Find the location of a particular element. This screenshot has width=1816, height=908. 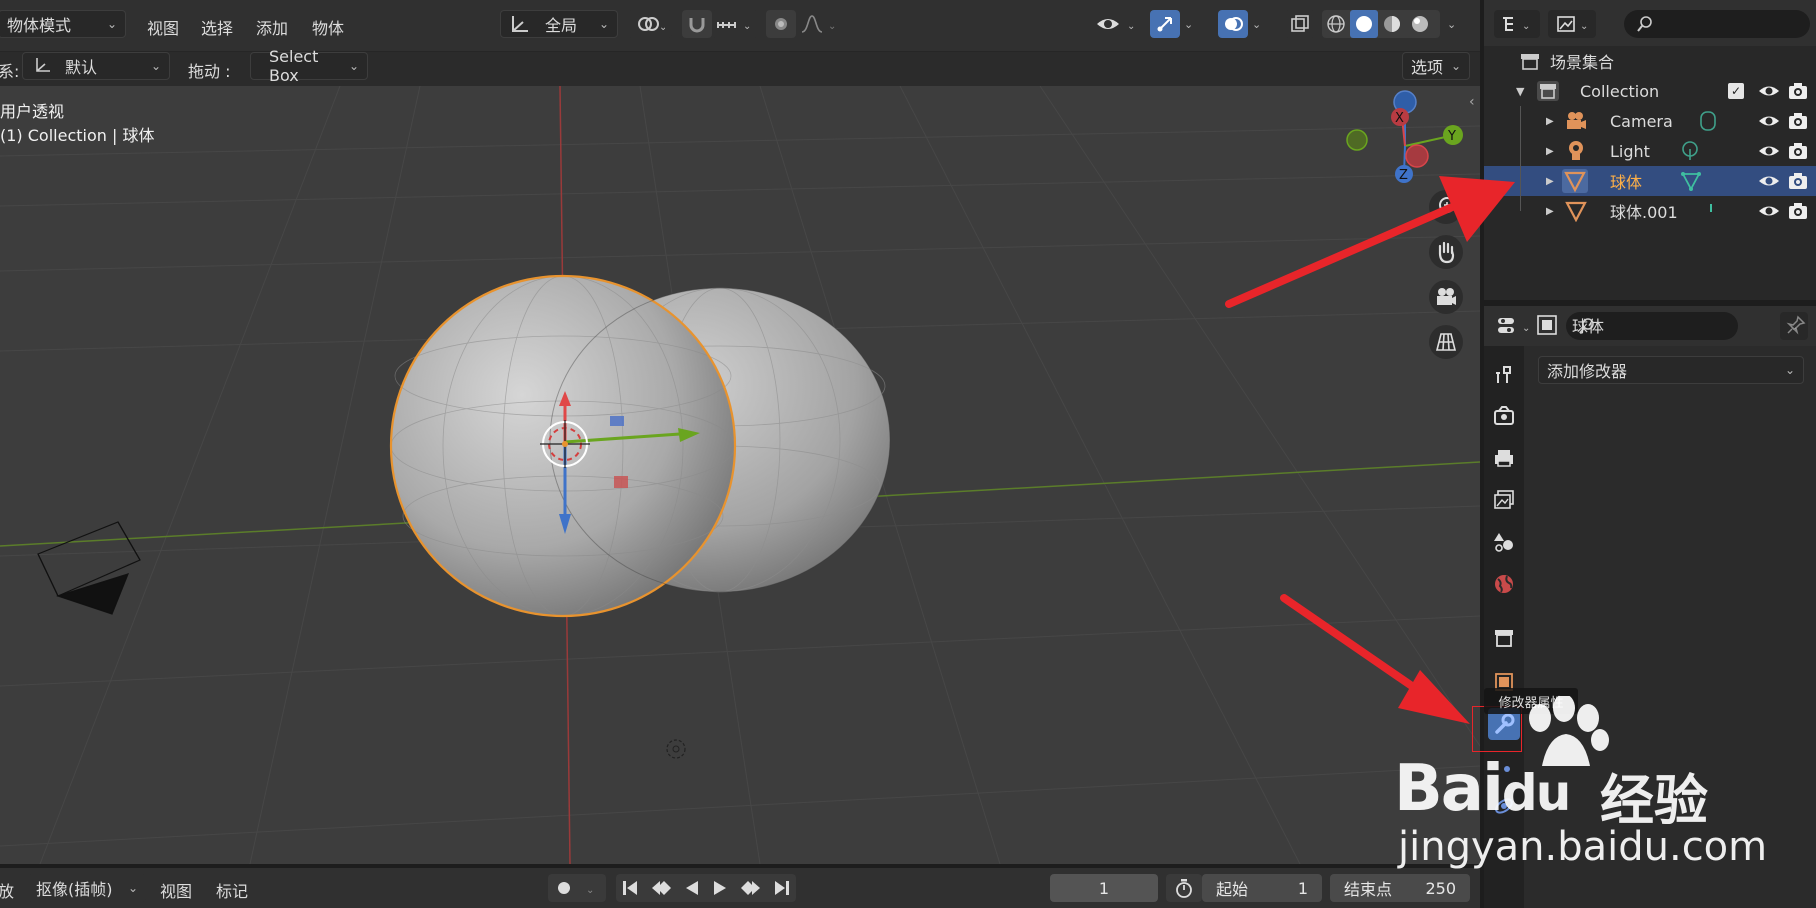

ortho-toggle-button is located at coordinates (1446, 342).